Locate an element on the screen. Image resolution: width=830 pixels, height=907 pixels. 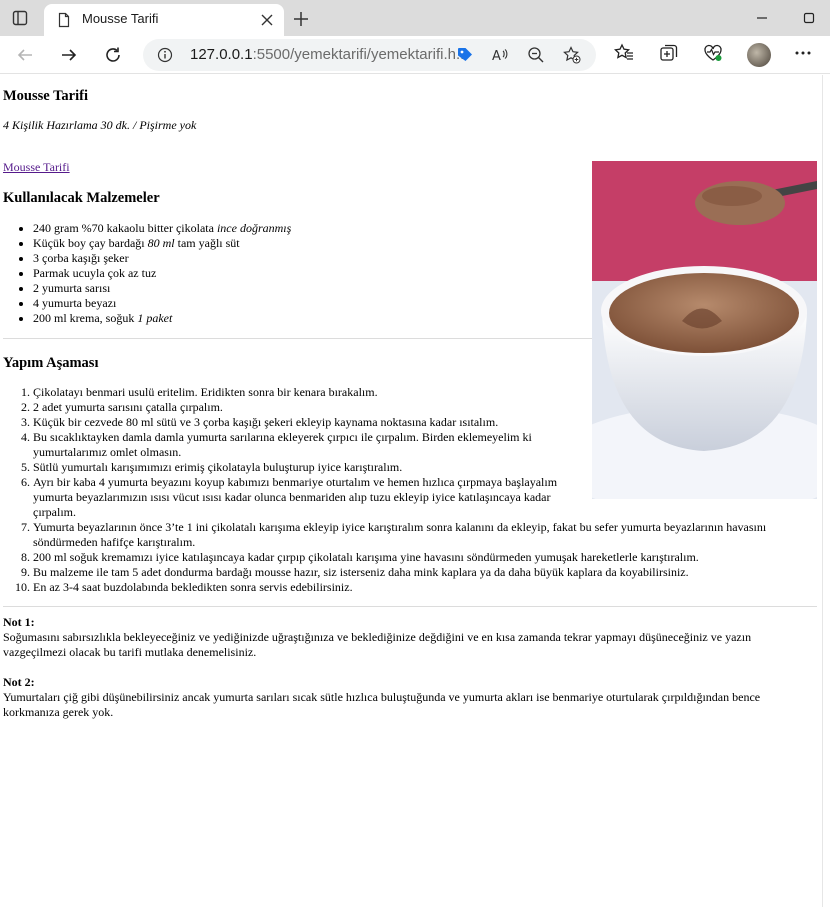
svg-text: A is located at coordinates (496, 56).